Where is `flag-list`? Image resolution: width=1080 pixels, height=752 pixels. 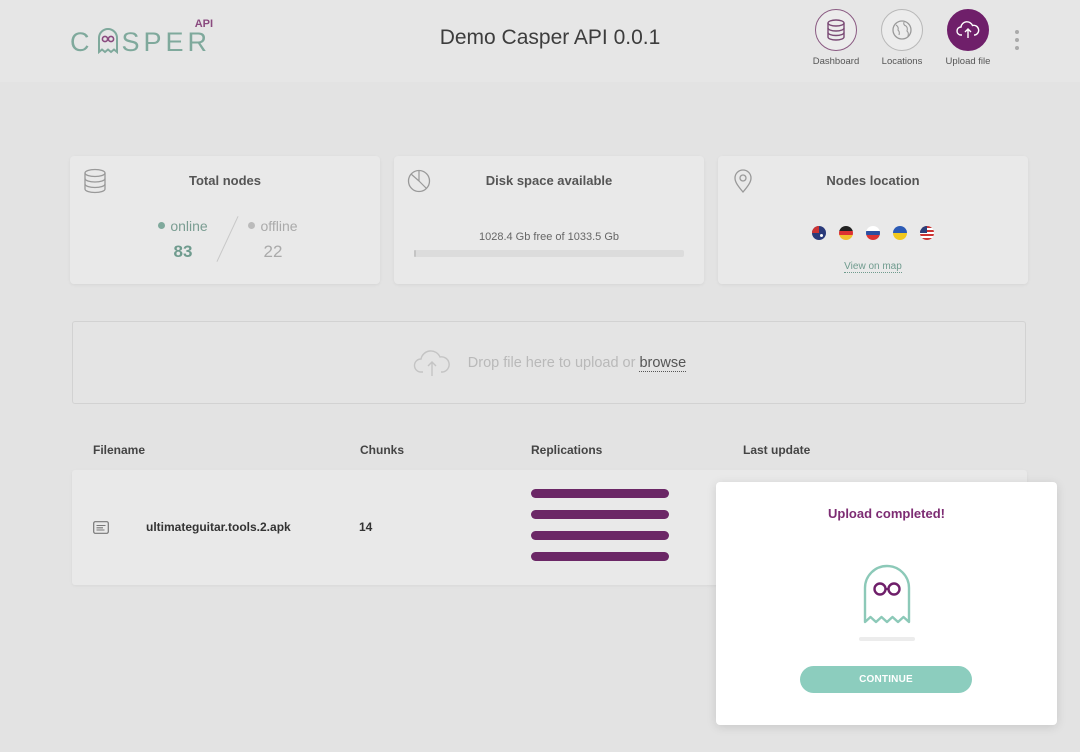
flag-list is located at coordinates (873, 233).